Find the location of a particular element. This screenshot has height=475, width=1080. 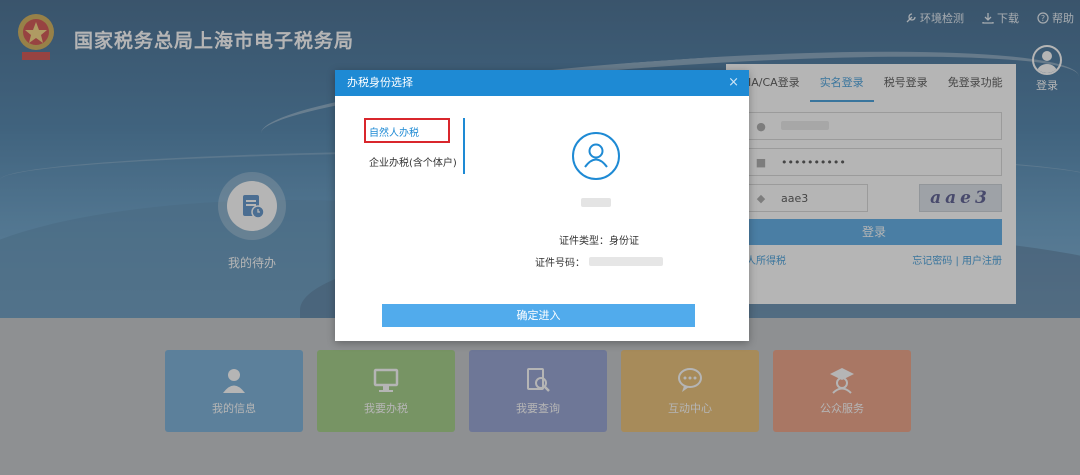

user-name-blurred is located at coordinates (596, 202).